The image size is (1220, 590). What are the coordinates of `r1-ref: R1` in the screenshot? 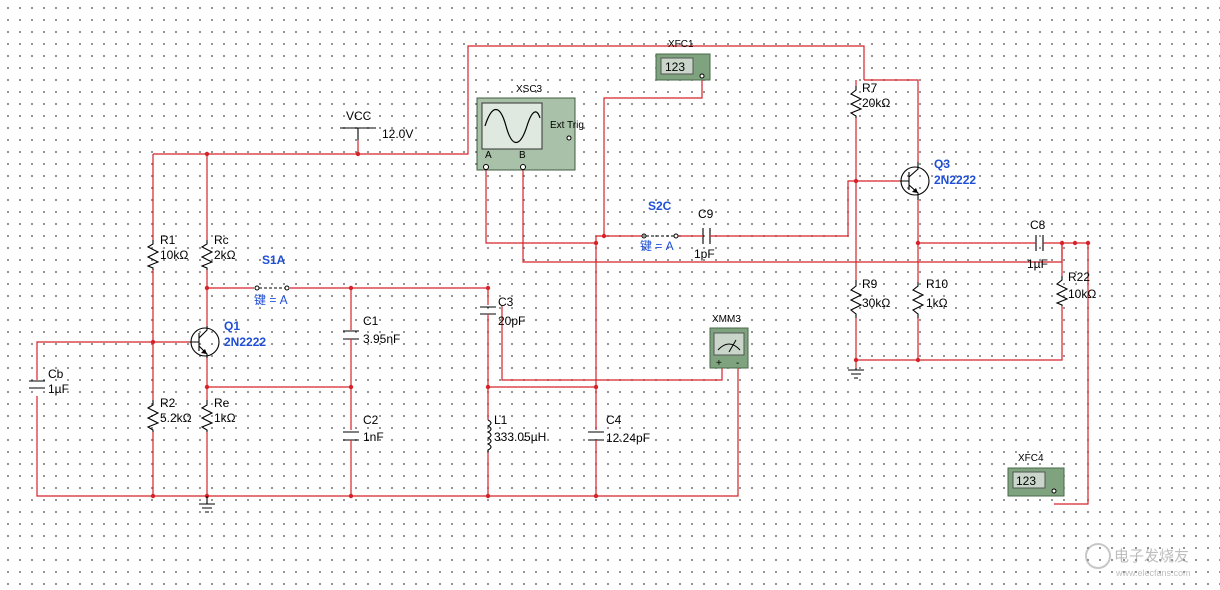 It's located at (168, 240).